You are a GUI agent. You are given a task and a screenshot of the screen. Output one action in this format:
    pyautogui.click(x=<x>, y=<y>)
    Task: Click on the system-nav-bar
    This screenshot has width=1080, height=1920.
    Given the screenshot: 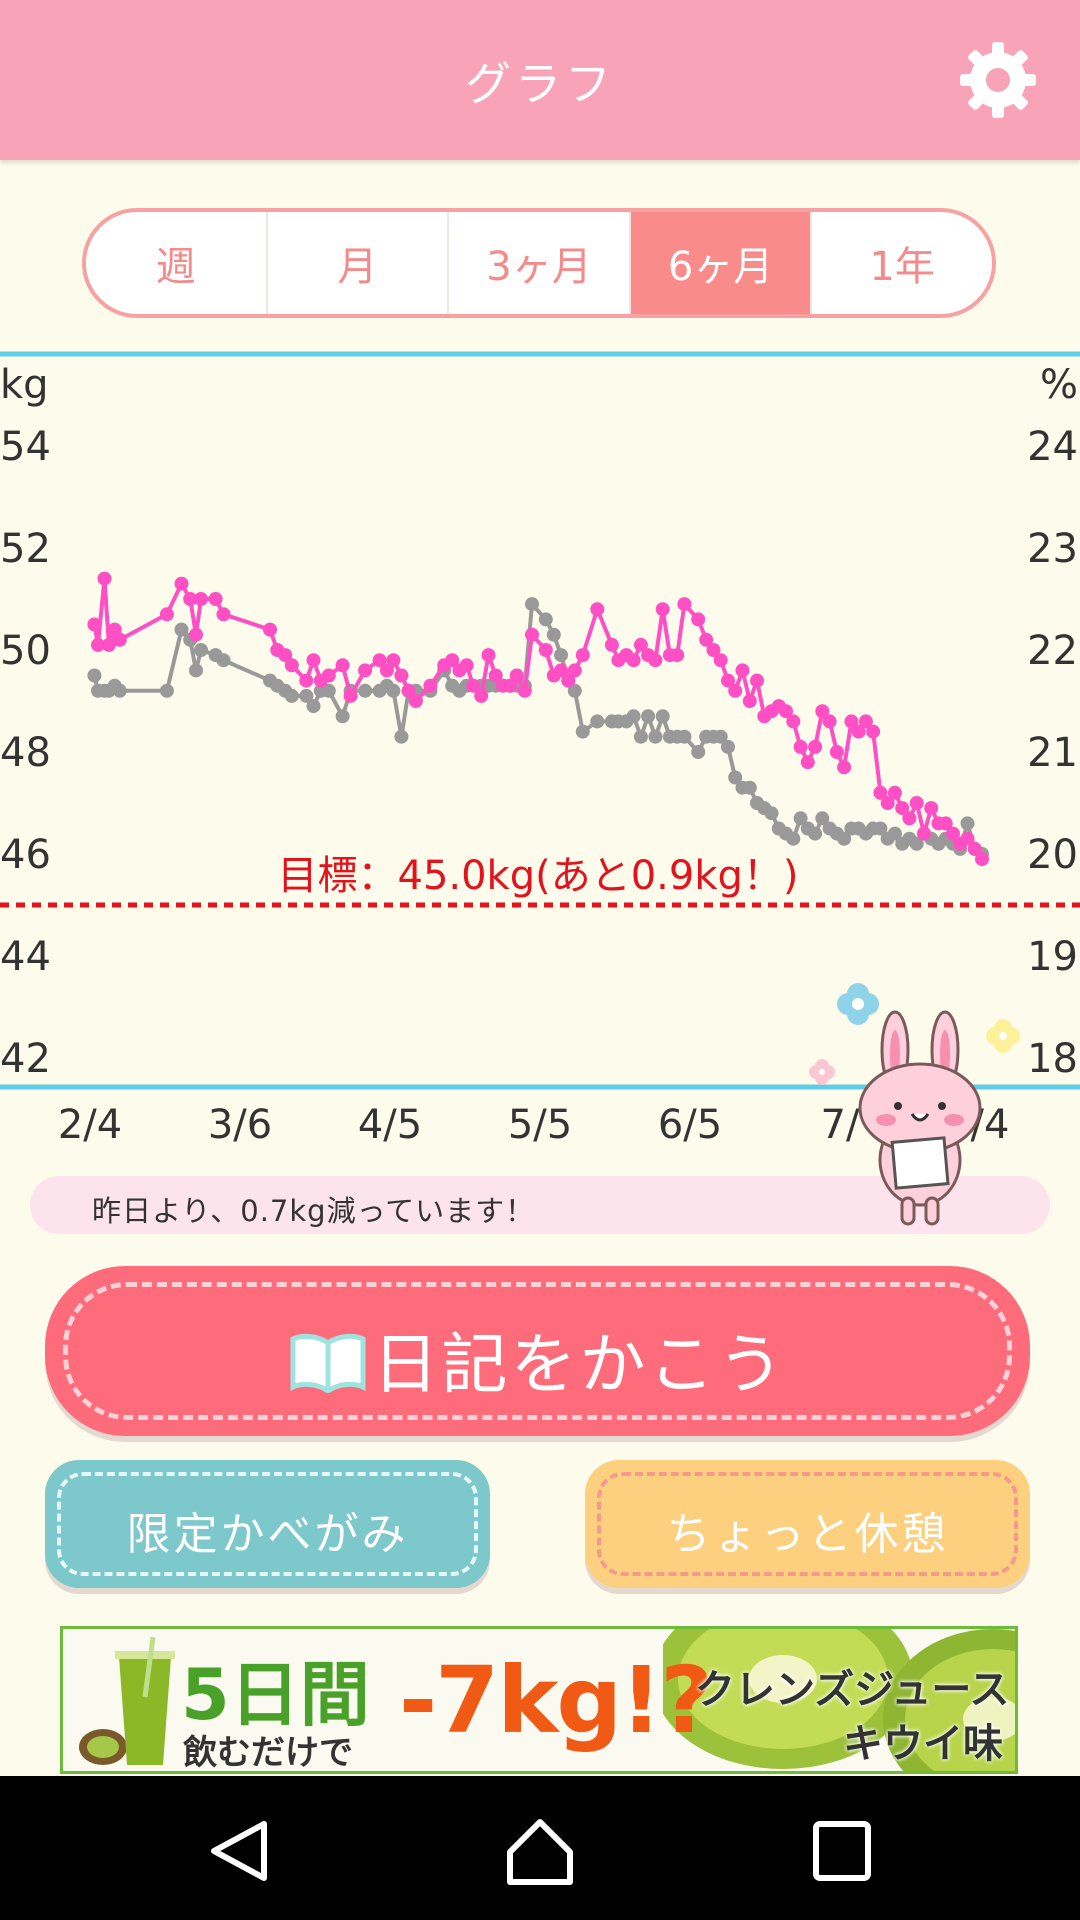 What is the action you would take?
    pyautogui.click(x=540, y=1848)
    